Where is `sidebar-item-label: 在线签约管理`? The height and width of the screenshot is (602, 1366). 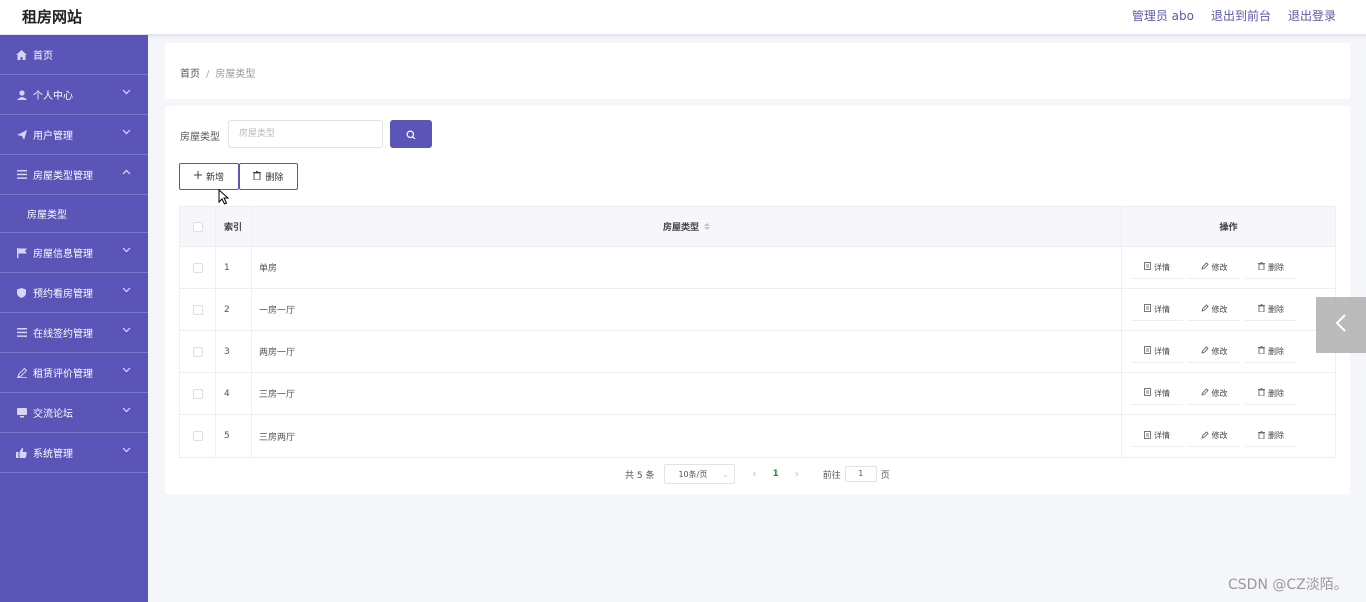
sidebar-item-label: 在线签约管理 is located at coordinates (63, 334).